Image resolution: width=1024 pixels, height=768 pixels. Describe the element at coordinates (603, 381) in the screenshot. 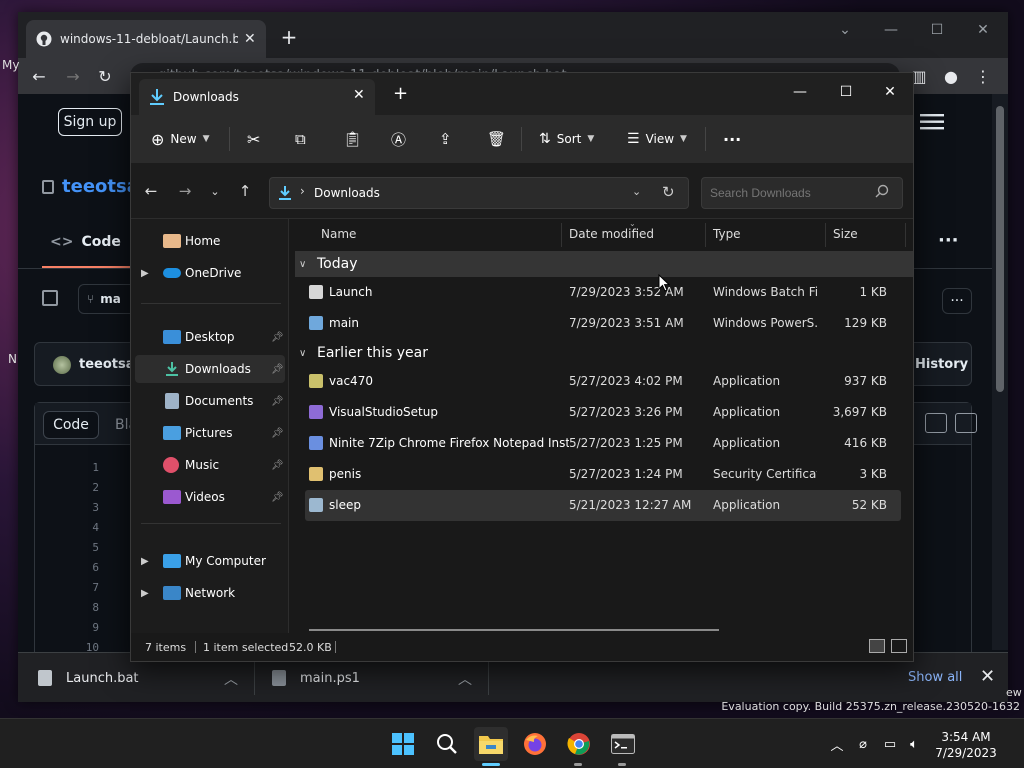

I see `file-row: vac470 5/27/2023 4:02 PM Application 937 KB` at that location.